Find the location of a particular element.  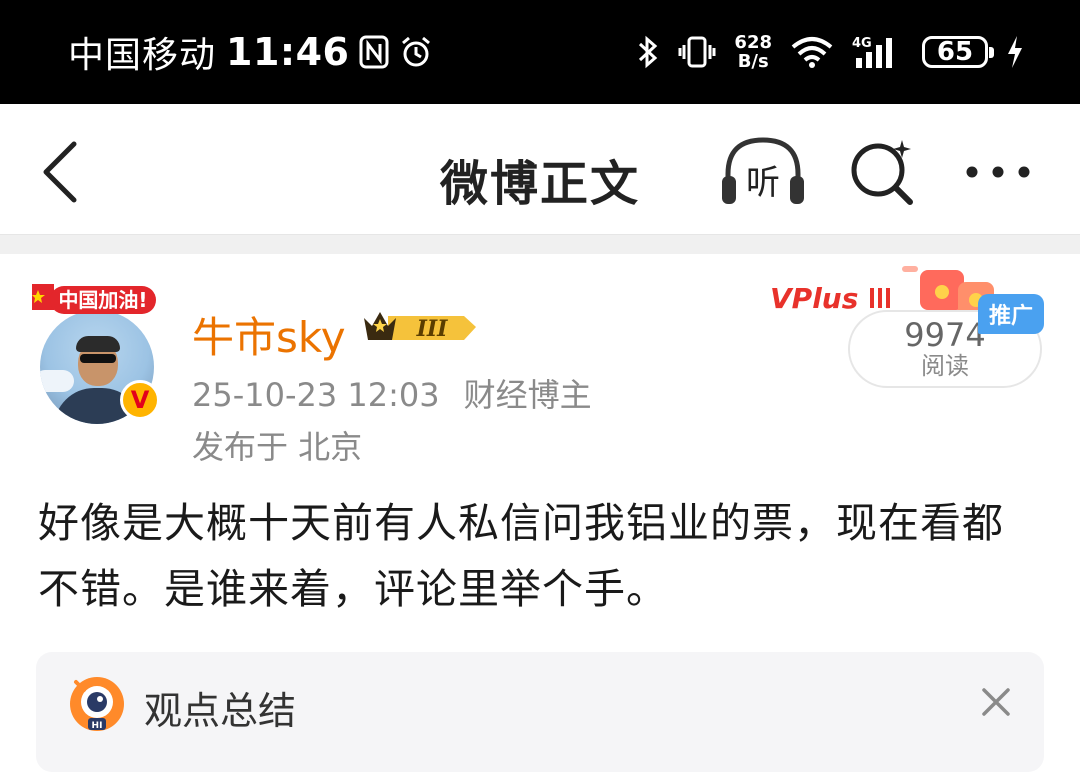

network-speed-unit: B/s is located at coordinates (753, 61).